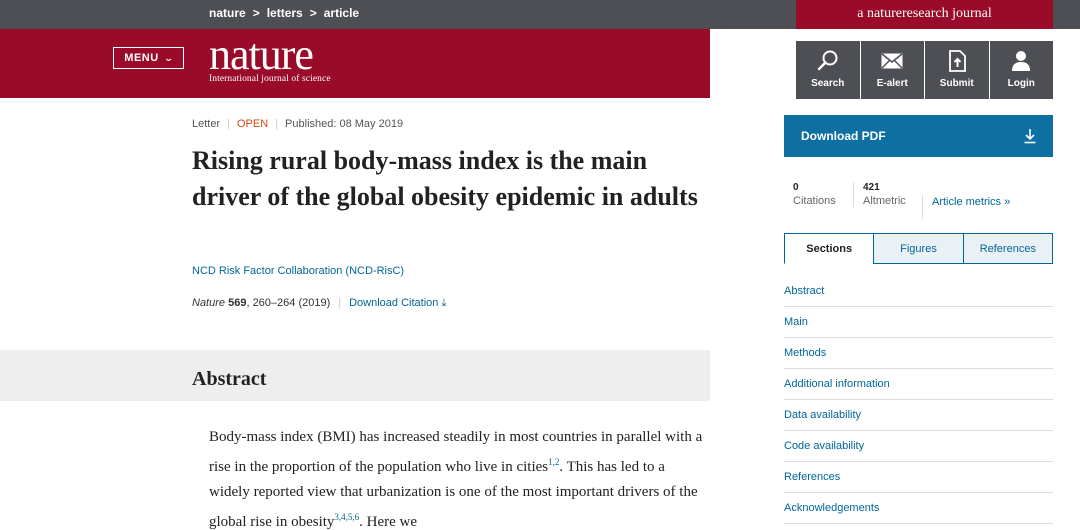  I want to click on open-access-badge: OPEN, so click(253, 124).